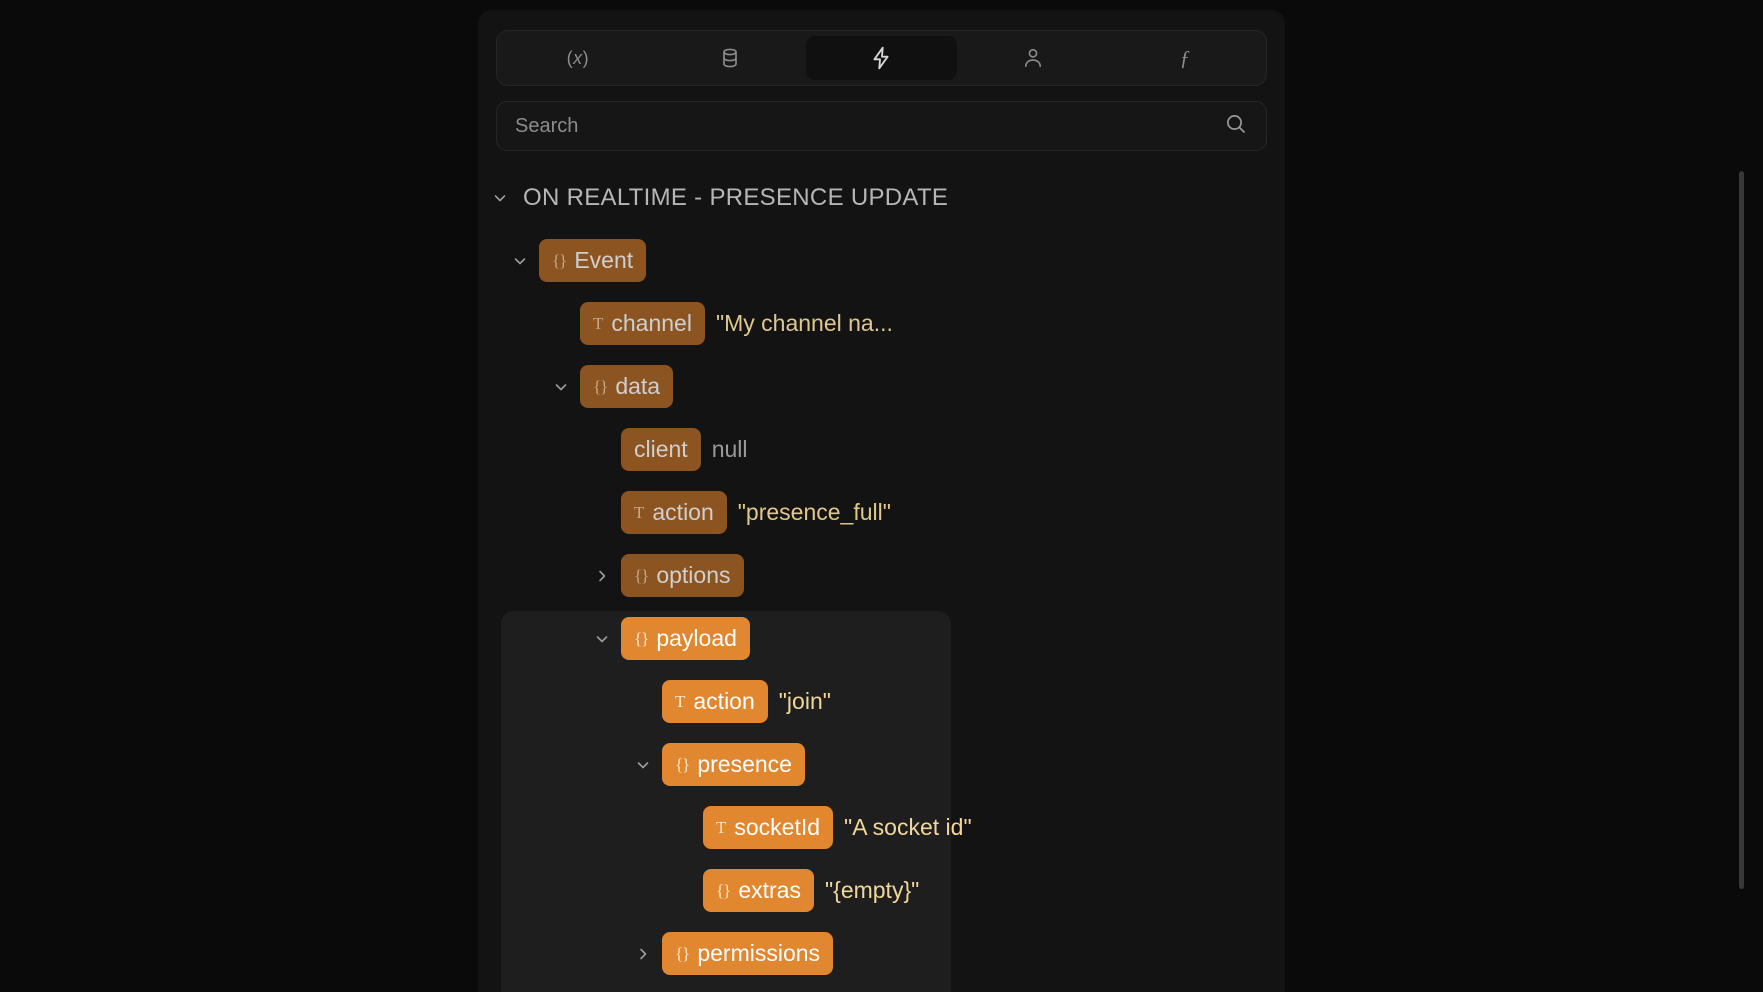 The width and height of the screenshot is (1763, 992). I want to click on tree-node-label: payload, so click(696, 638).